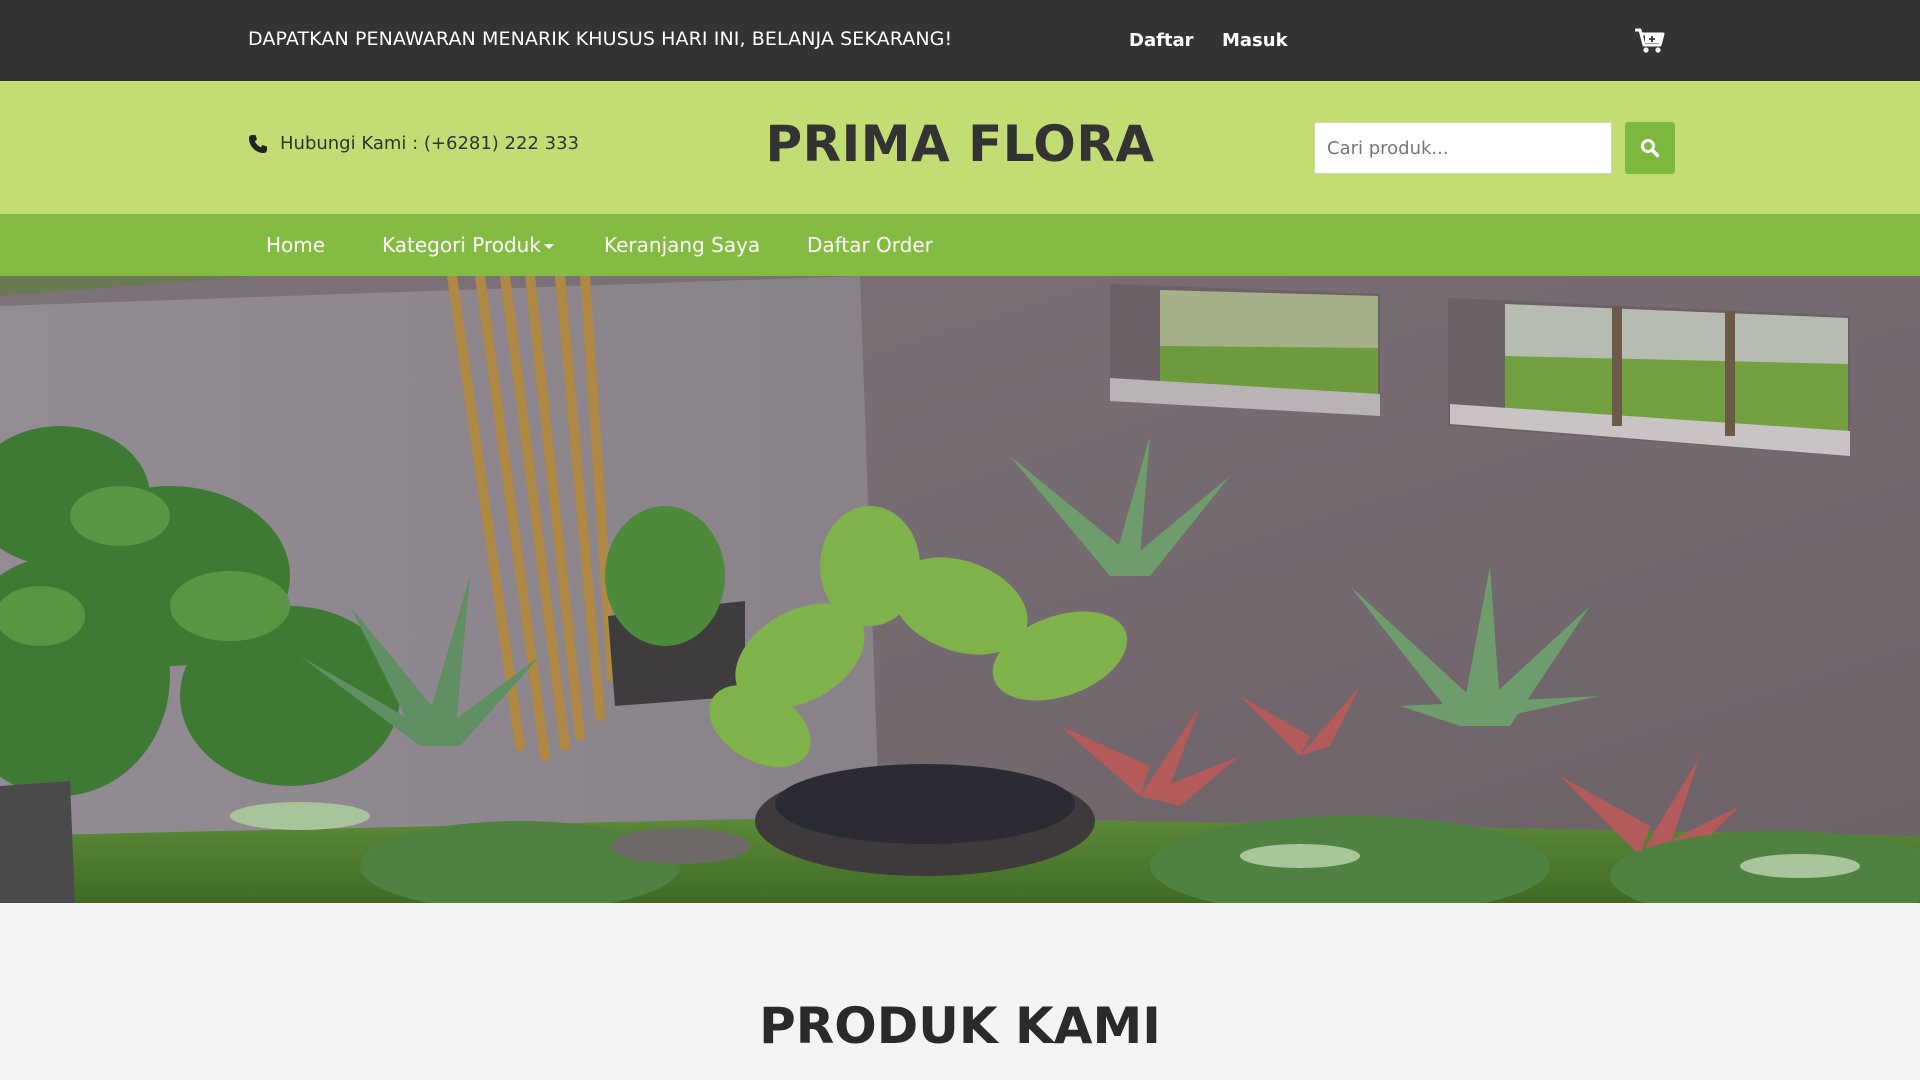  I want to click on nav-item-daftar-order: Daftar Order, so click(870, 245).